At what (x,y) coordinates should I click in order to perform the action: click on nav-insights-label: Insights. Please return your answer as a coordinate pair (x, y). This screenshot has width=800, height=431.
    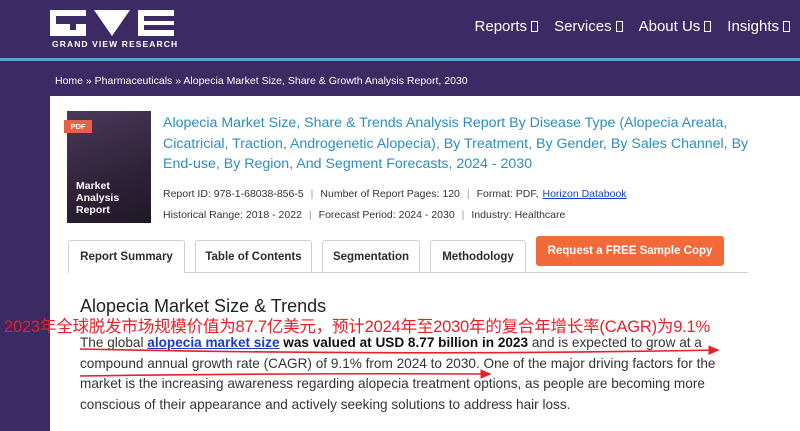
    Looking at the image, I should click on (753, 26).